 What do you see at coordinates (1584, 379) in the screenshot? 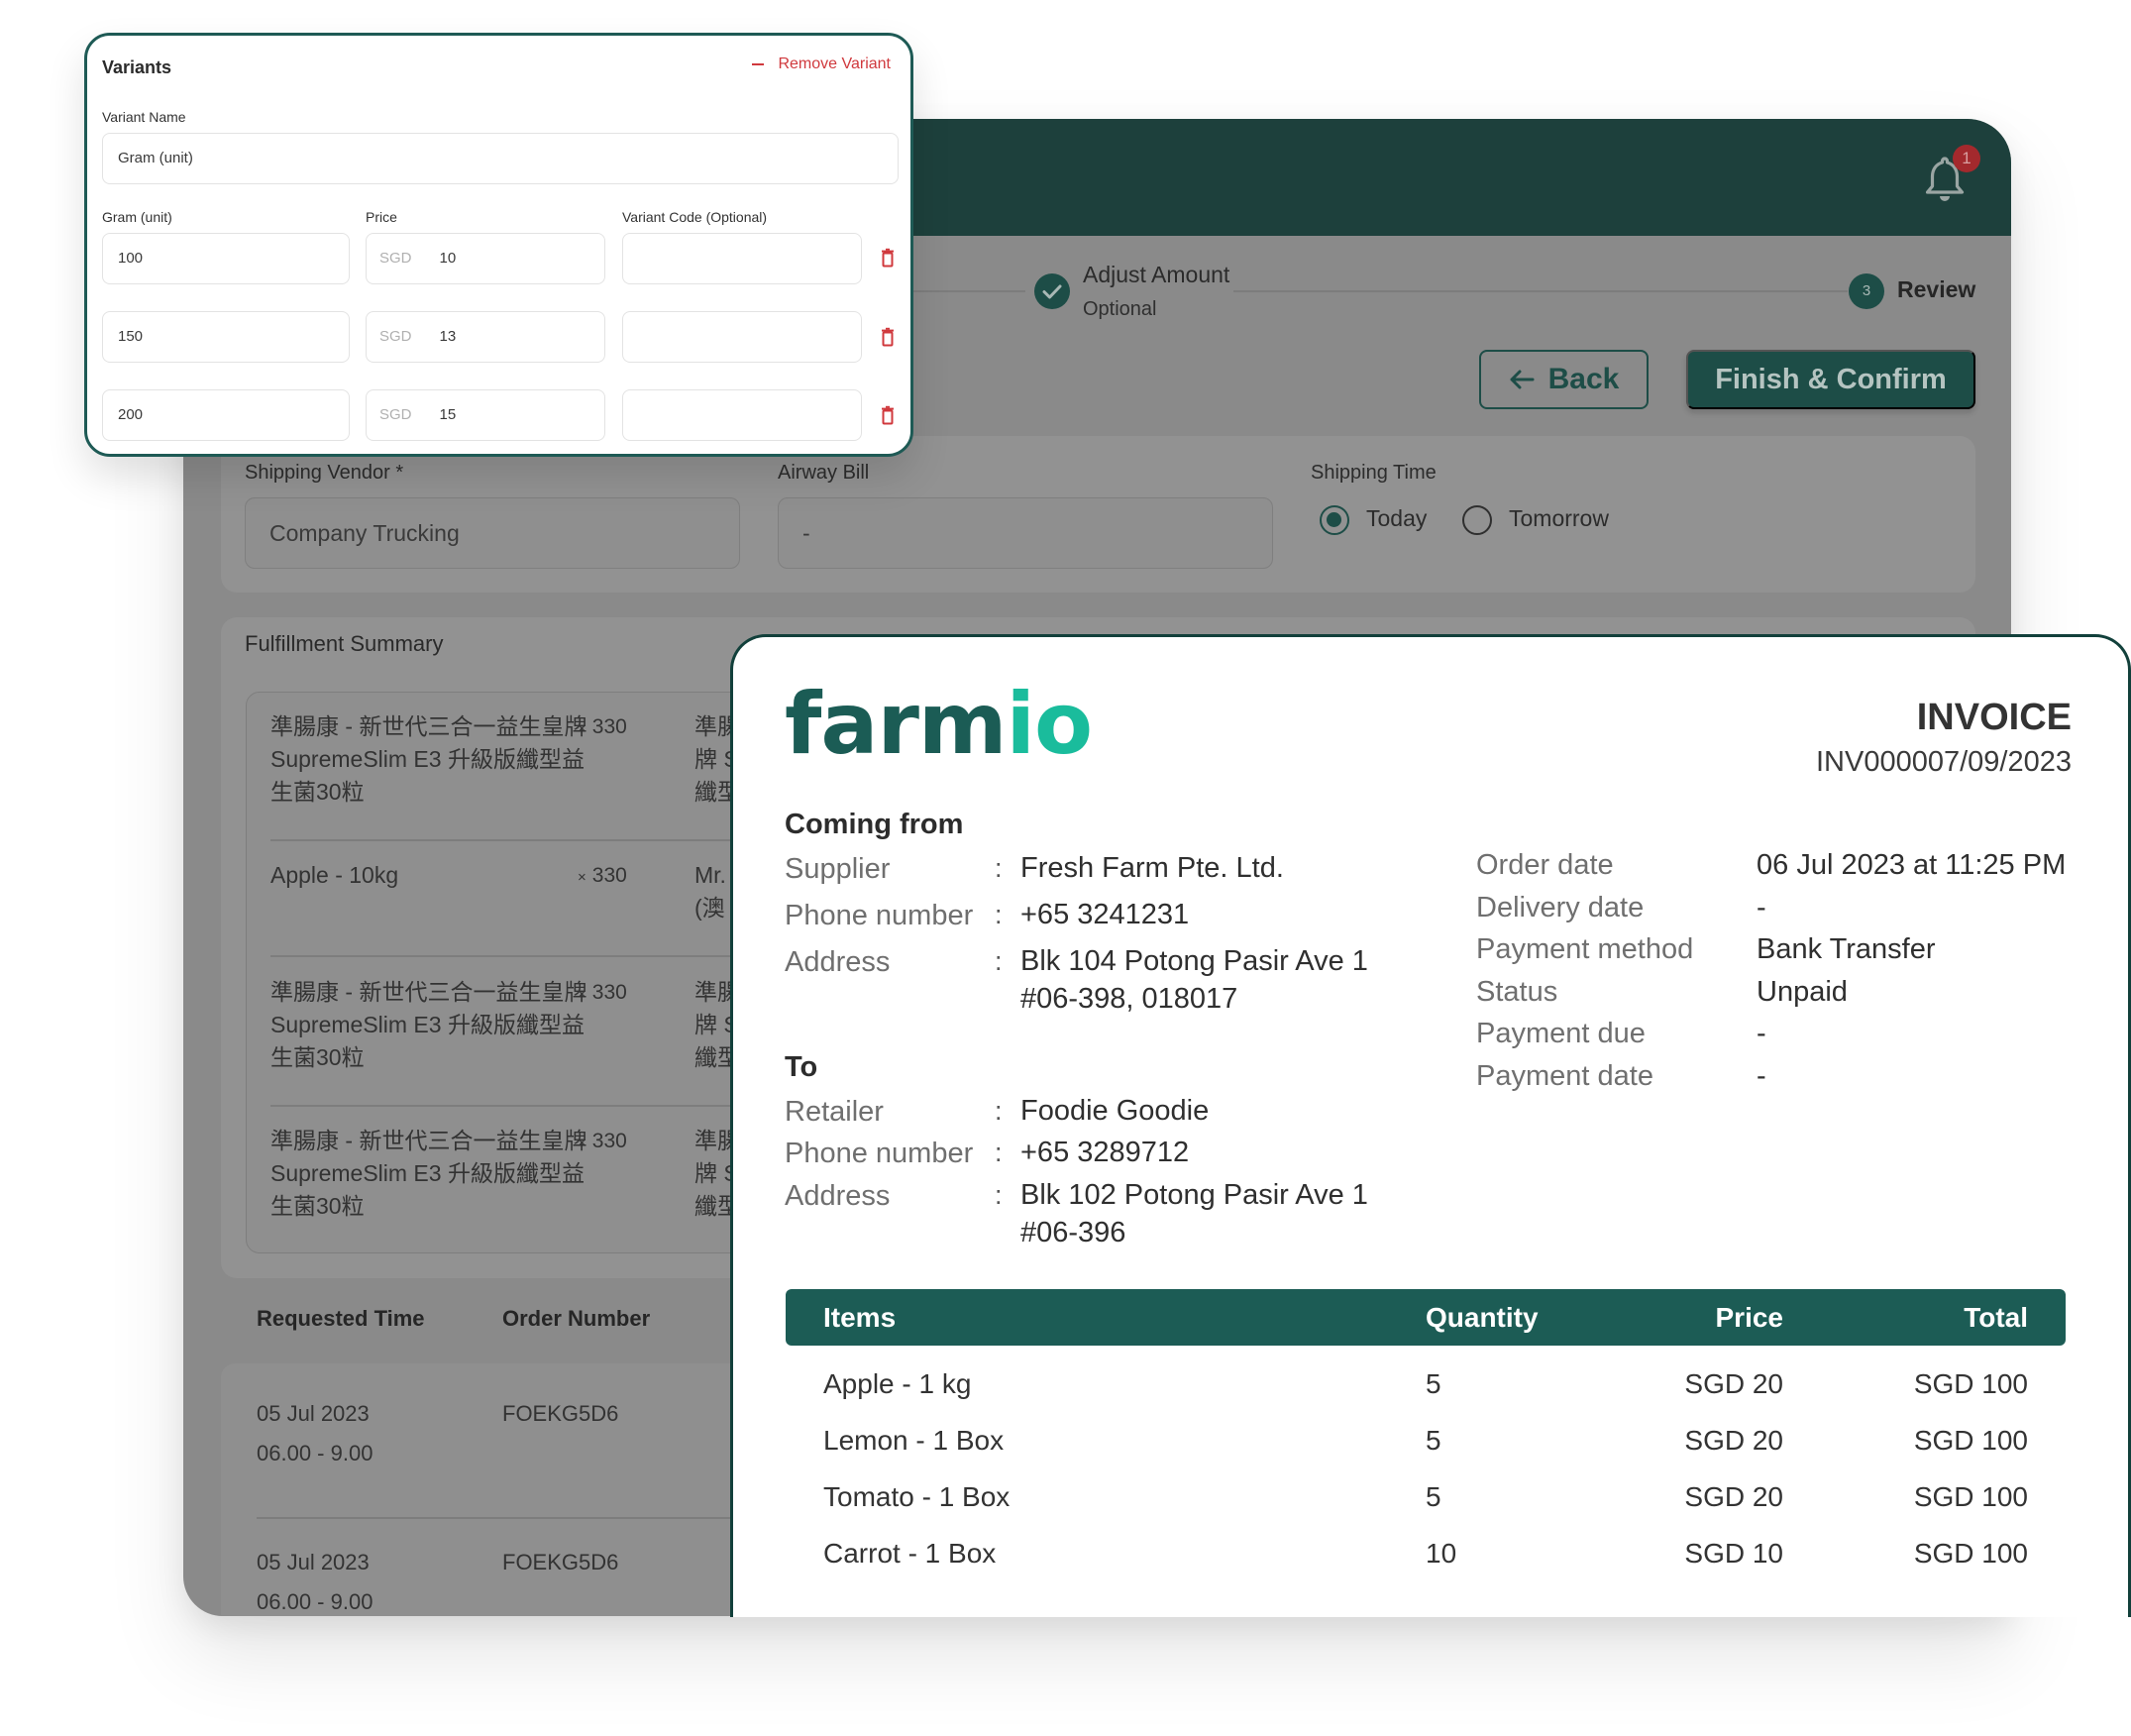
I see `back-button-label: Back` at bounding box center [1584, 379].